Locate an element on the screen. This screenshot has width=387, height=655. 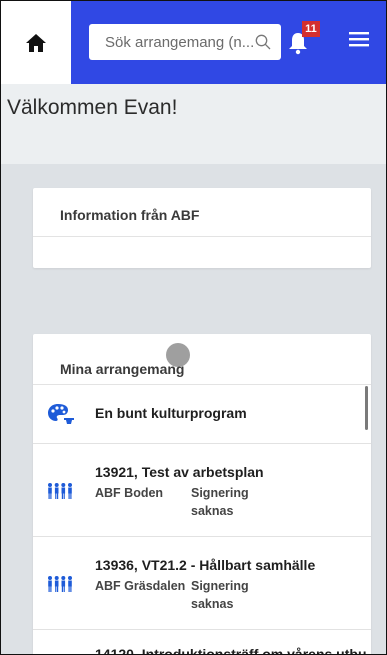
event-organization: ABF Gräsdalen is located at coordinates (140, 586).